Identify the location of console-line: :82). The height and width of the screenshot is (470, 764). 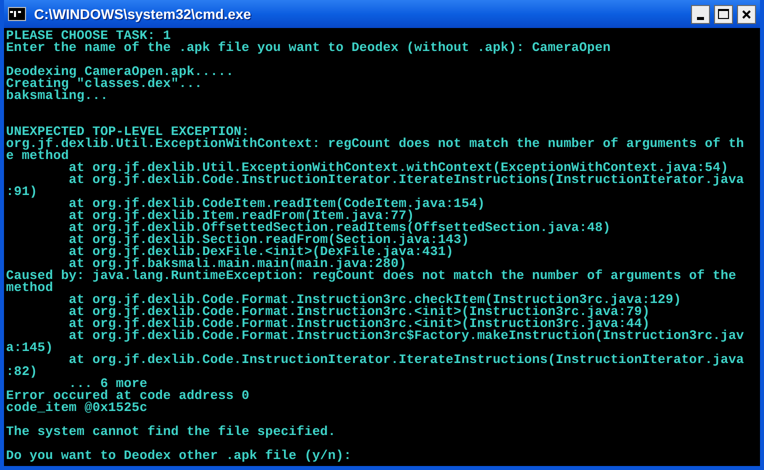
(22, 372).